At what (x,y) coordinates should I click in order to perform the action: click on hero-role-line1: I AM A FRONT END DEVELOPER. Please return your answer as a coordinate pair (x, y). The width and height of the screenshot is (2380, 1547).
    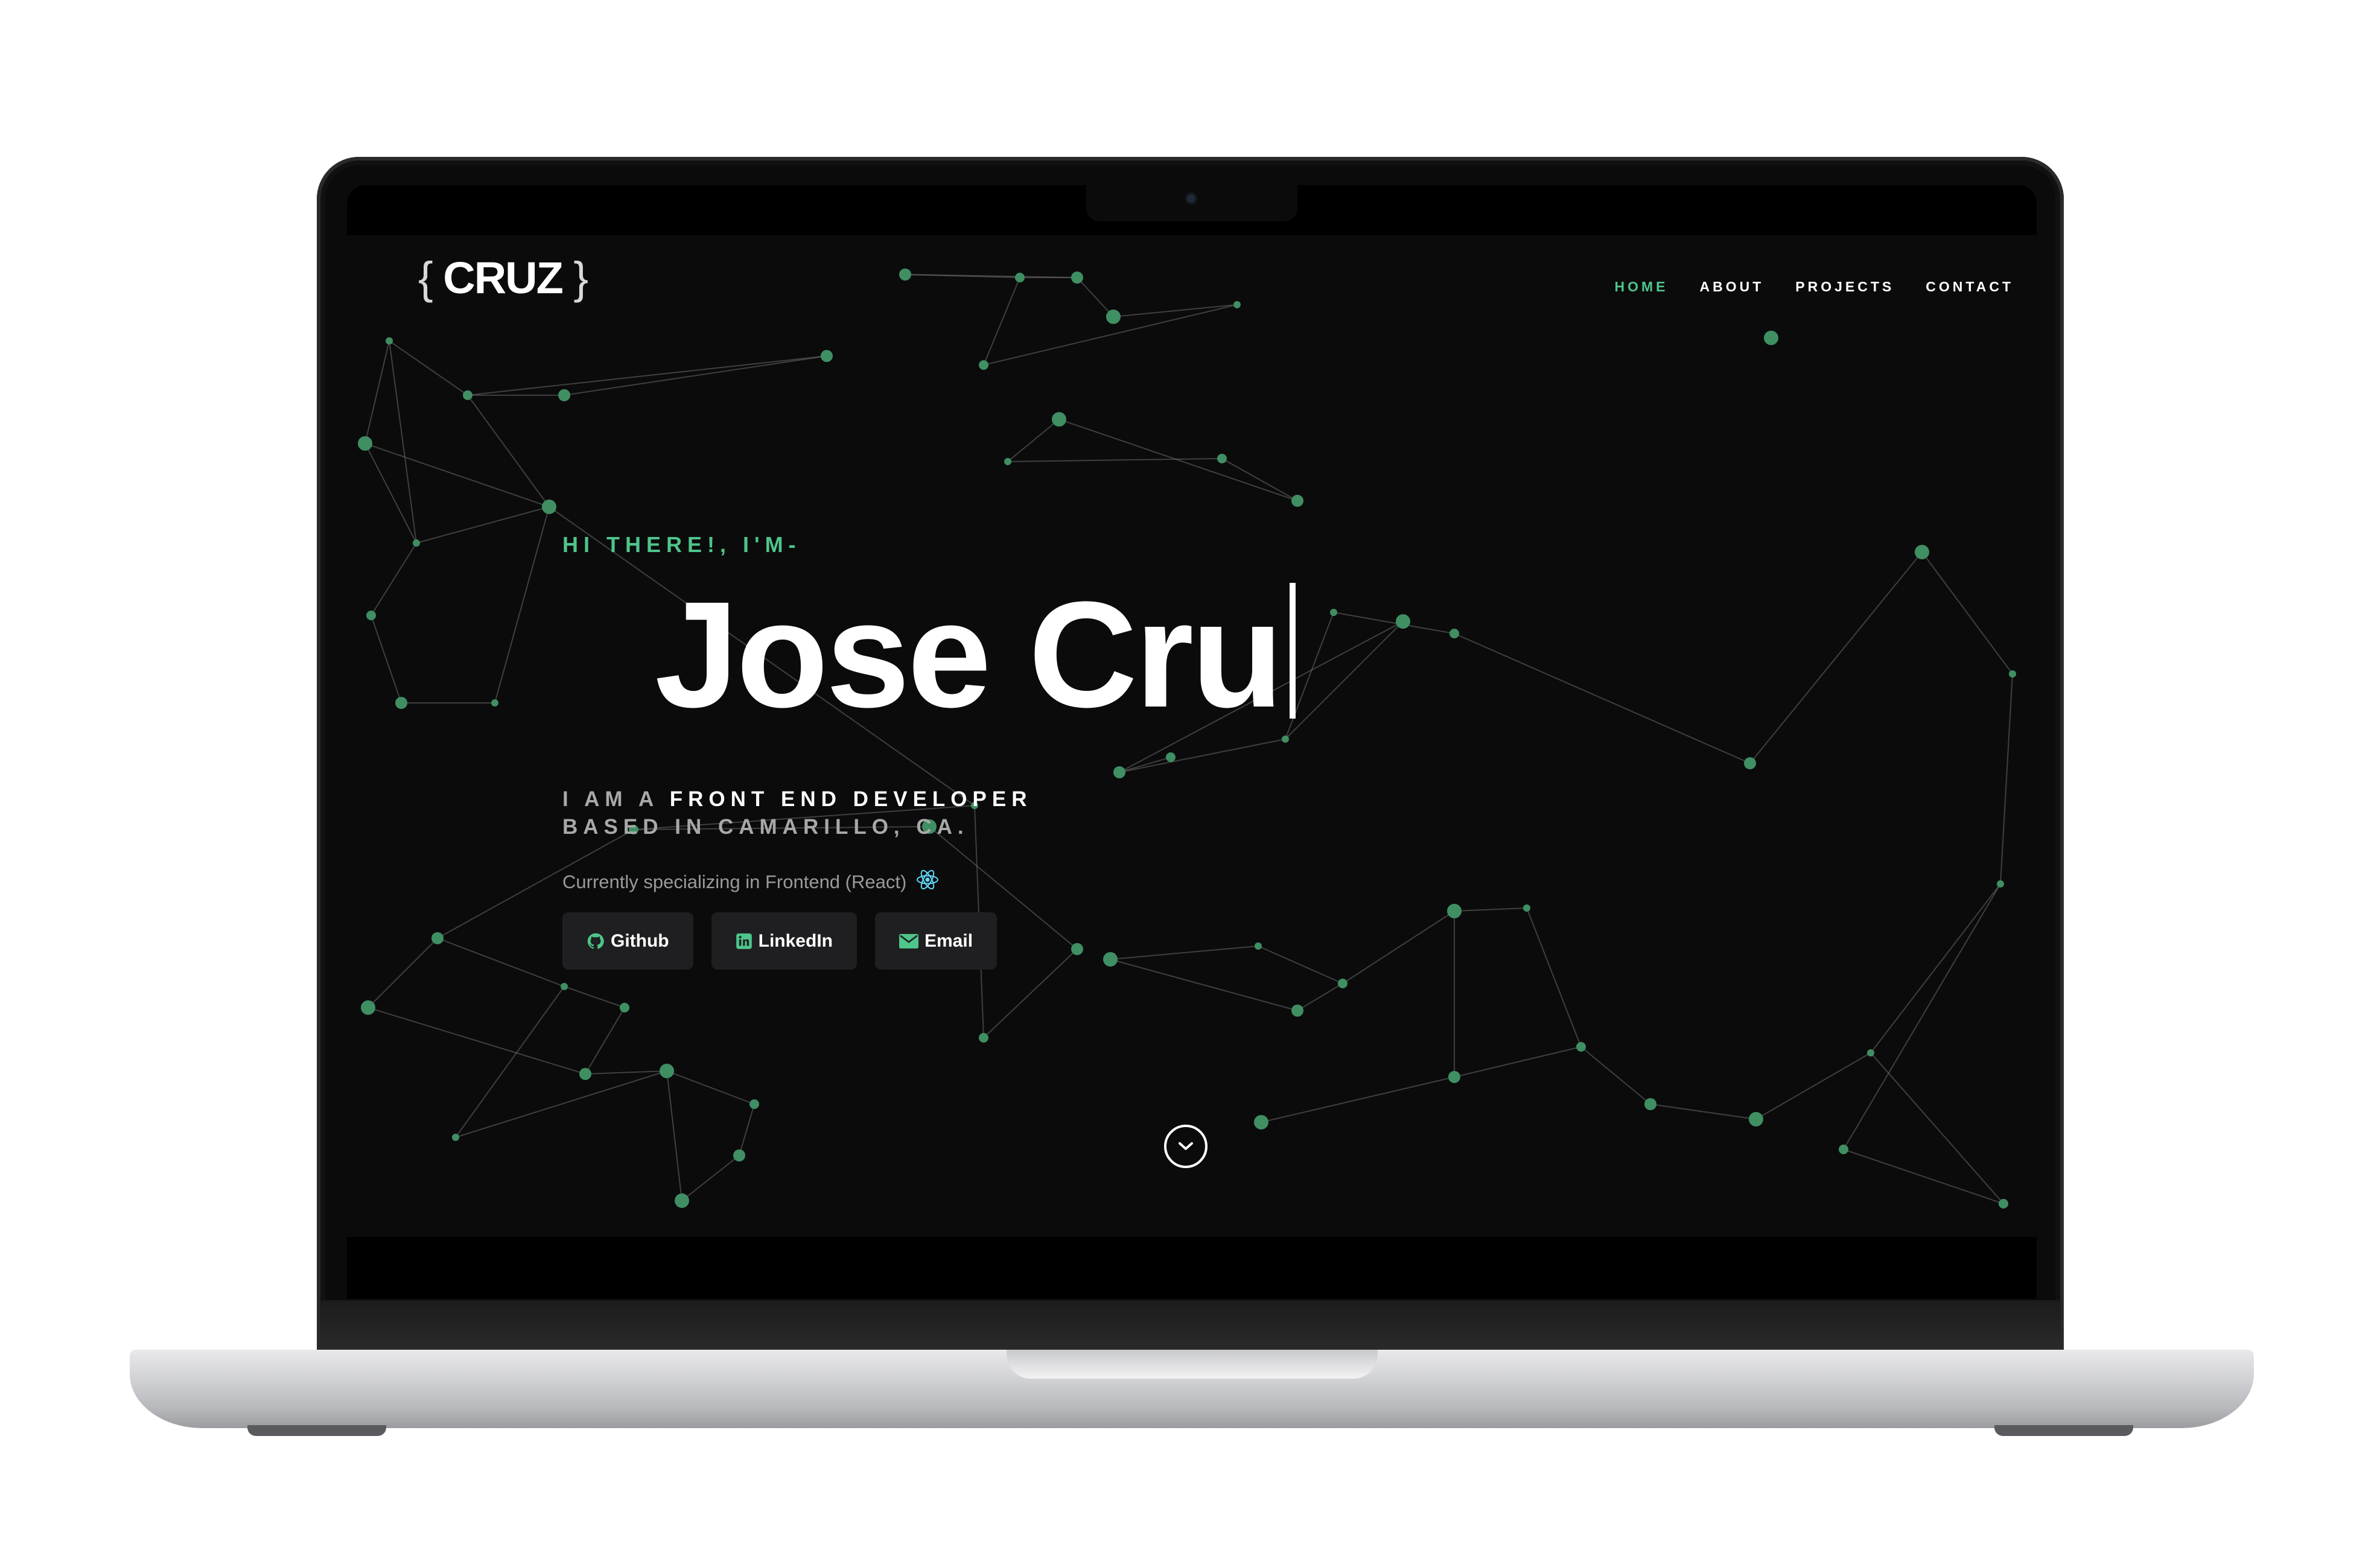
    Looking at the image, I should click on (797, 800).